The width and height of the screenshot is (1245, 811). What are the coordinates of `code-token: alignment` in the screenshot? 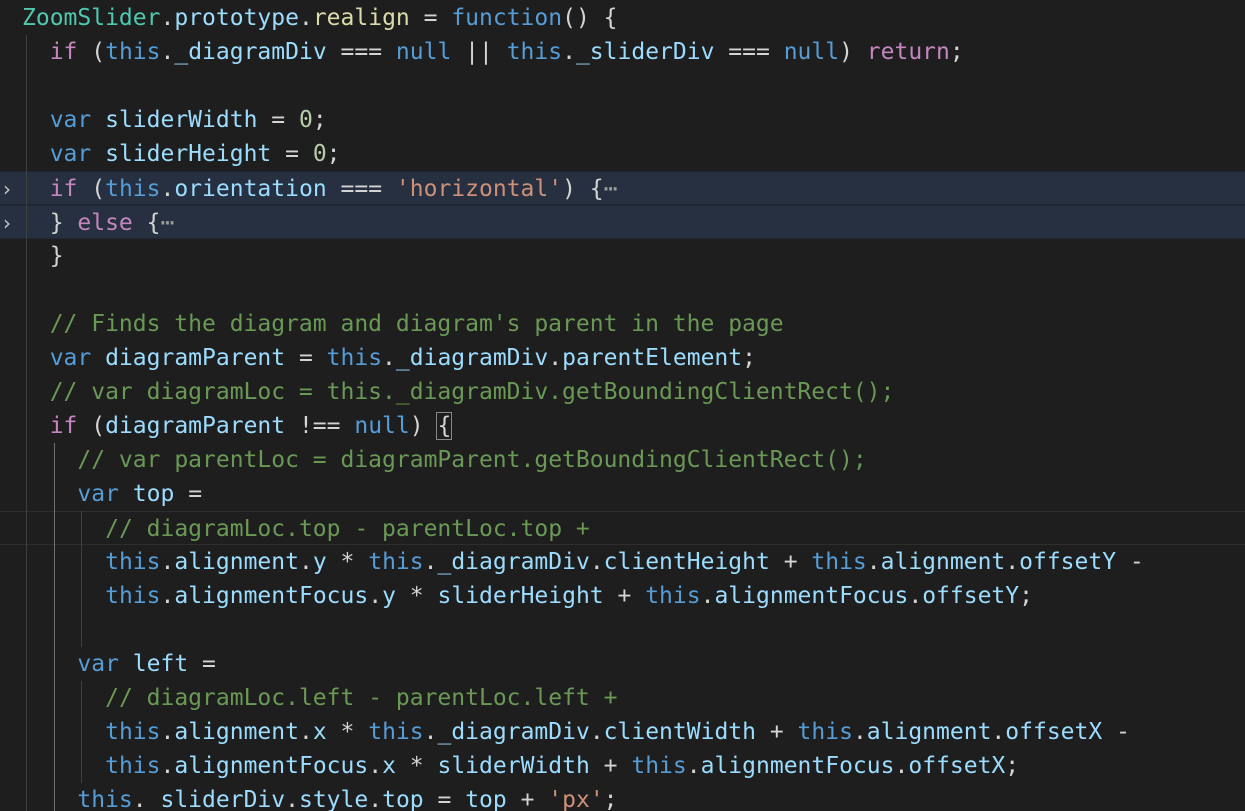 It's located at (236, 562).